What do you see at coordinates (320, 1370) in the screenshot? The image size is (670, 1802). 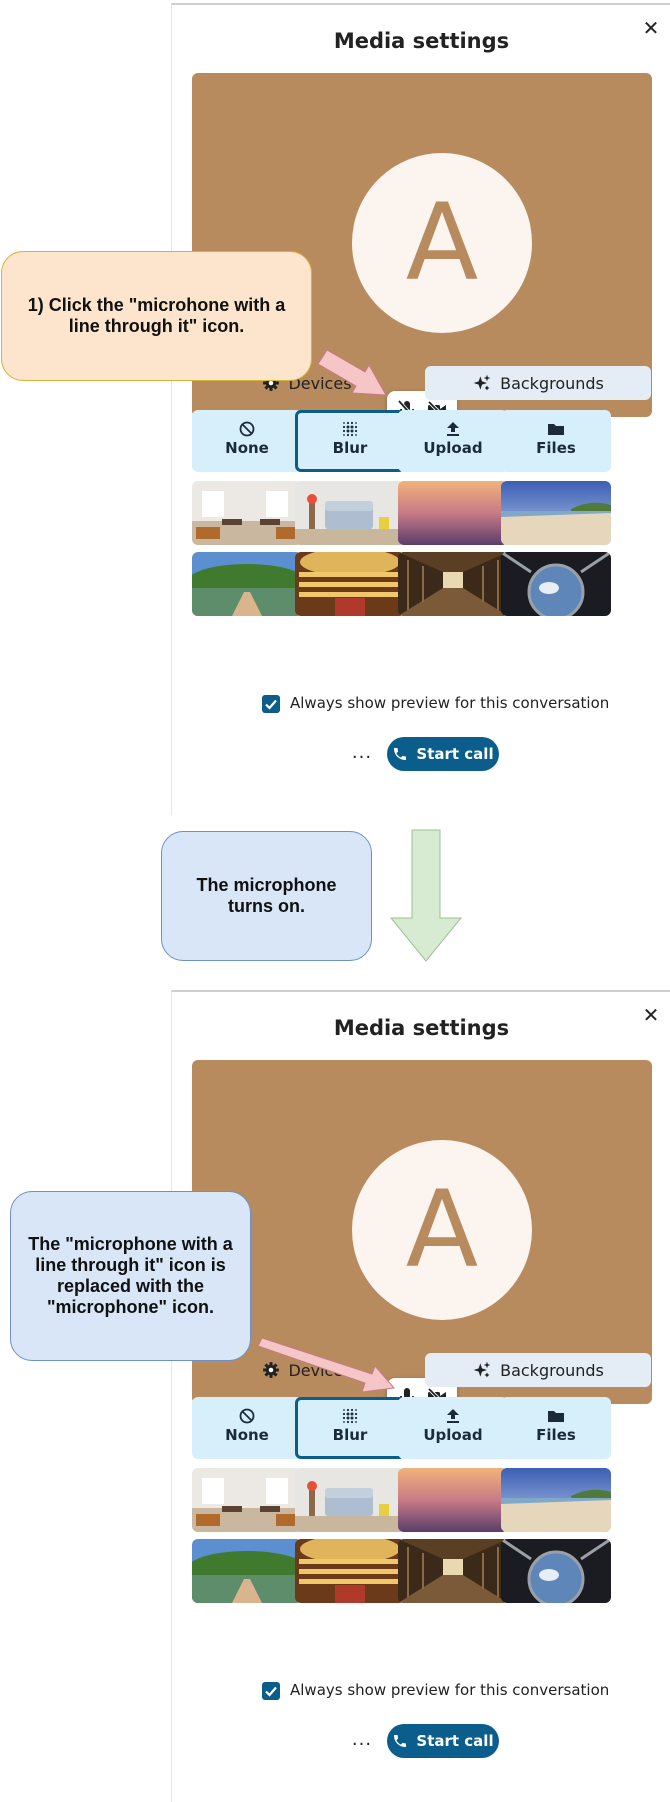 I see `tab-devices-label: Devices` at bounding box center [320, 1370].